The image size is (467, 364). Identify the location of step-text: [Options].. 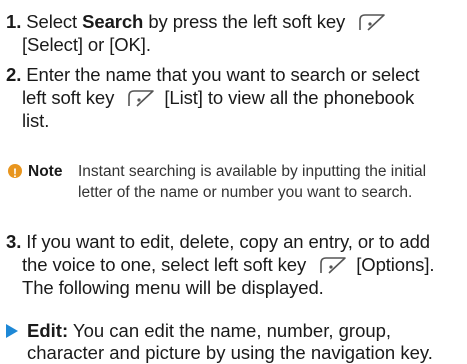
(395, 264).